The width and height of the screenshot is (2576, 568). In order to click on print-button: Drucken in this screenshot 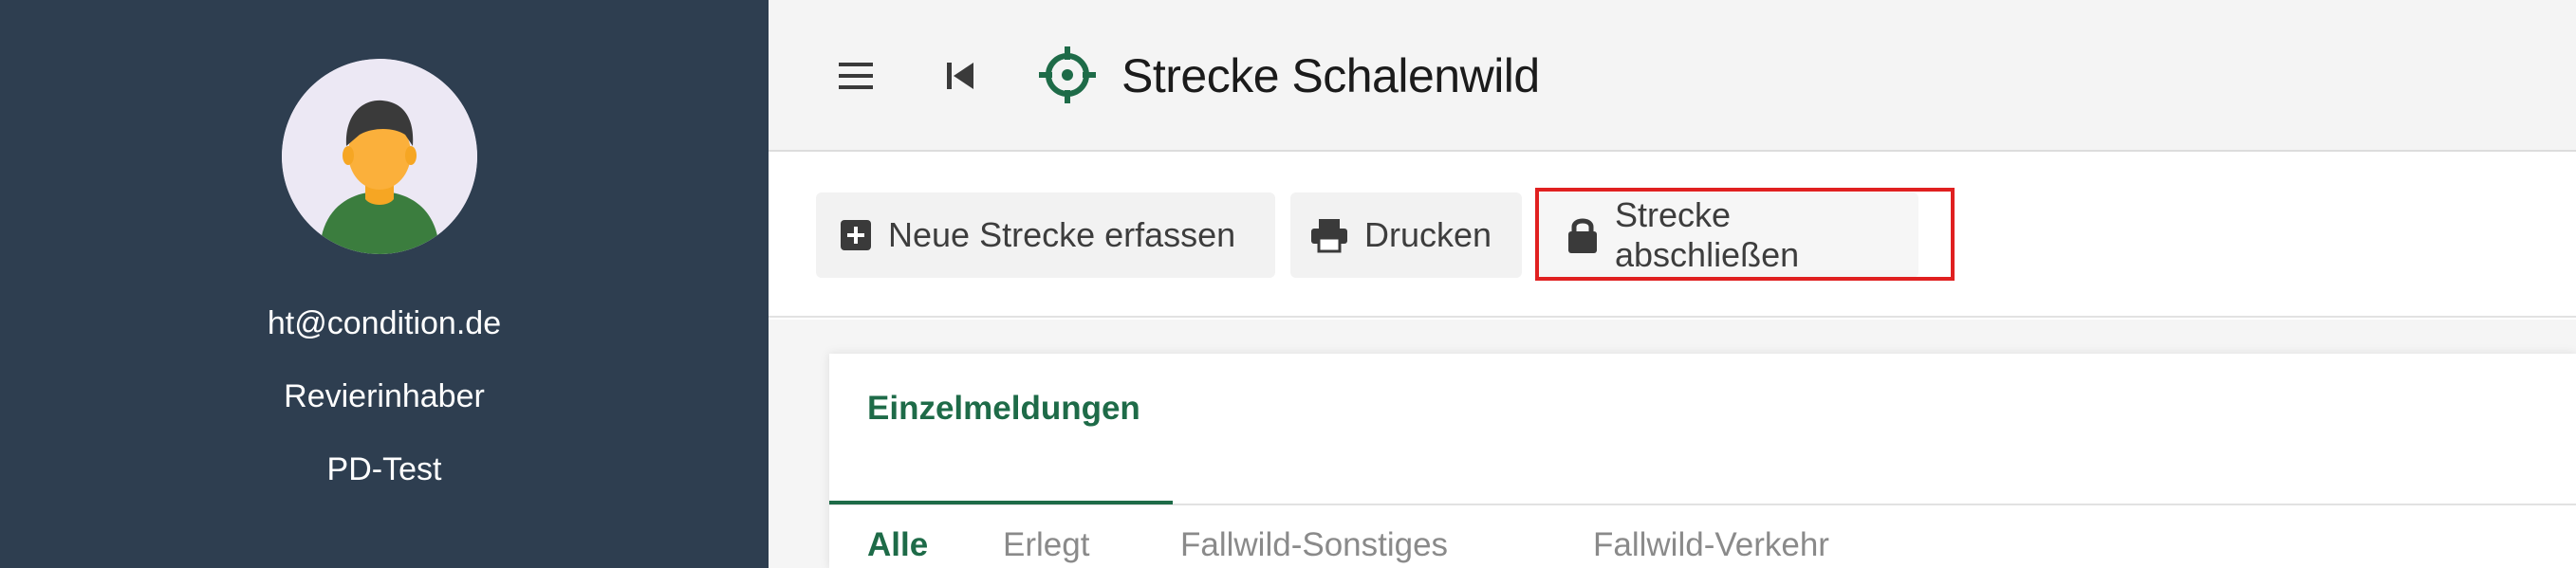, I will do `click(1406, 235)`.